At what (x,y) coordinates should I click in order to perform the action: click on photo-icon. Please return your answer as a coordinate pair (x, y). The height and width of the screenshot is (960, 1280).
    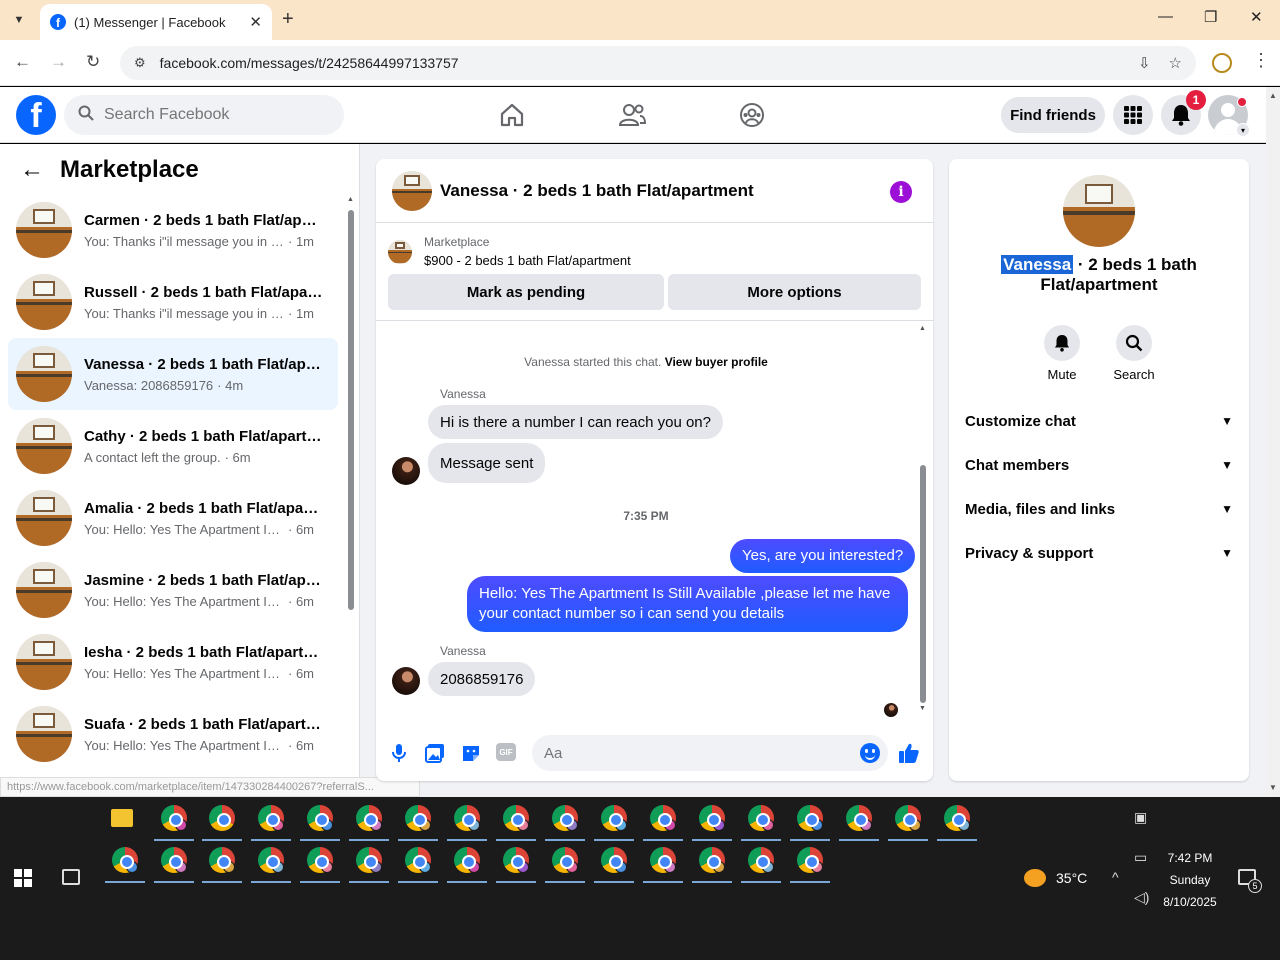
    Looking at the image, I should click on (435, 753).